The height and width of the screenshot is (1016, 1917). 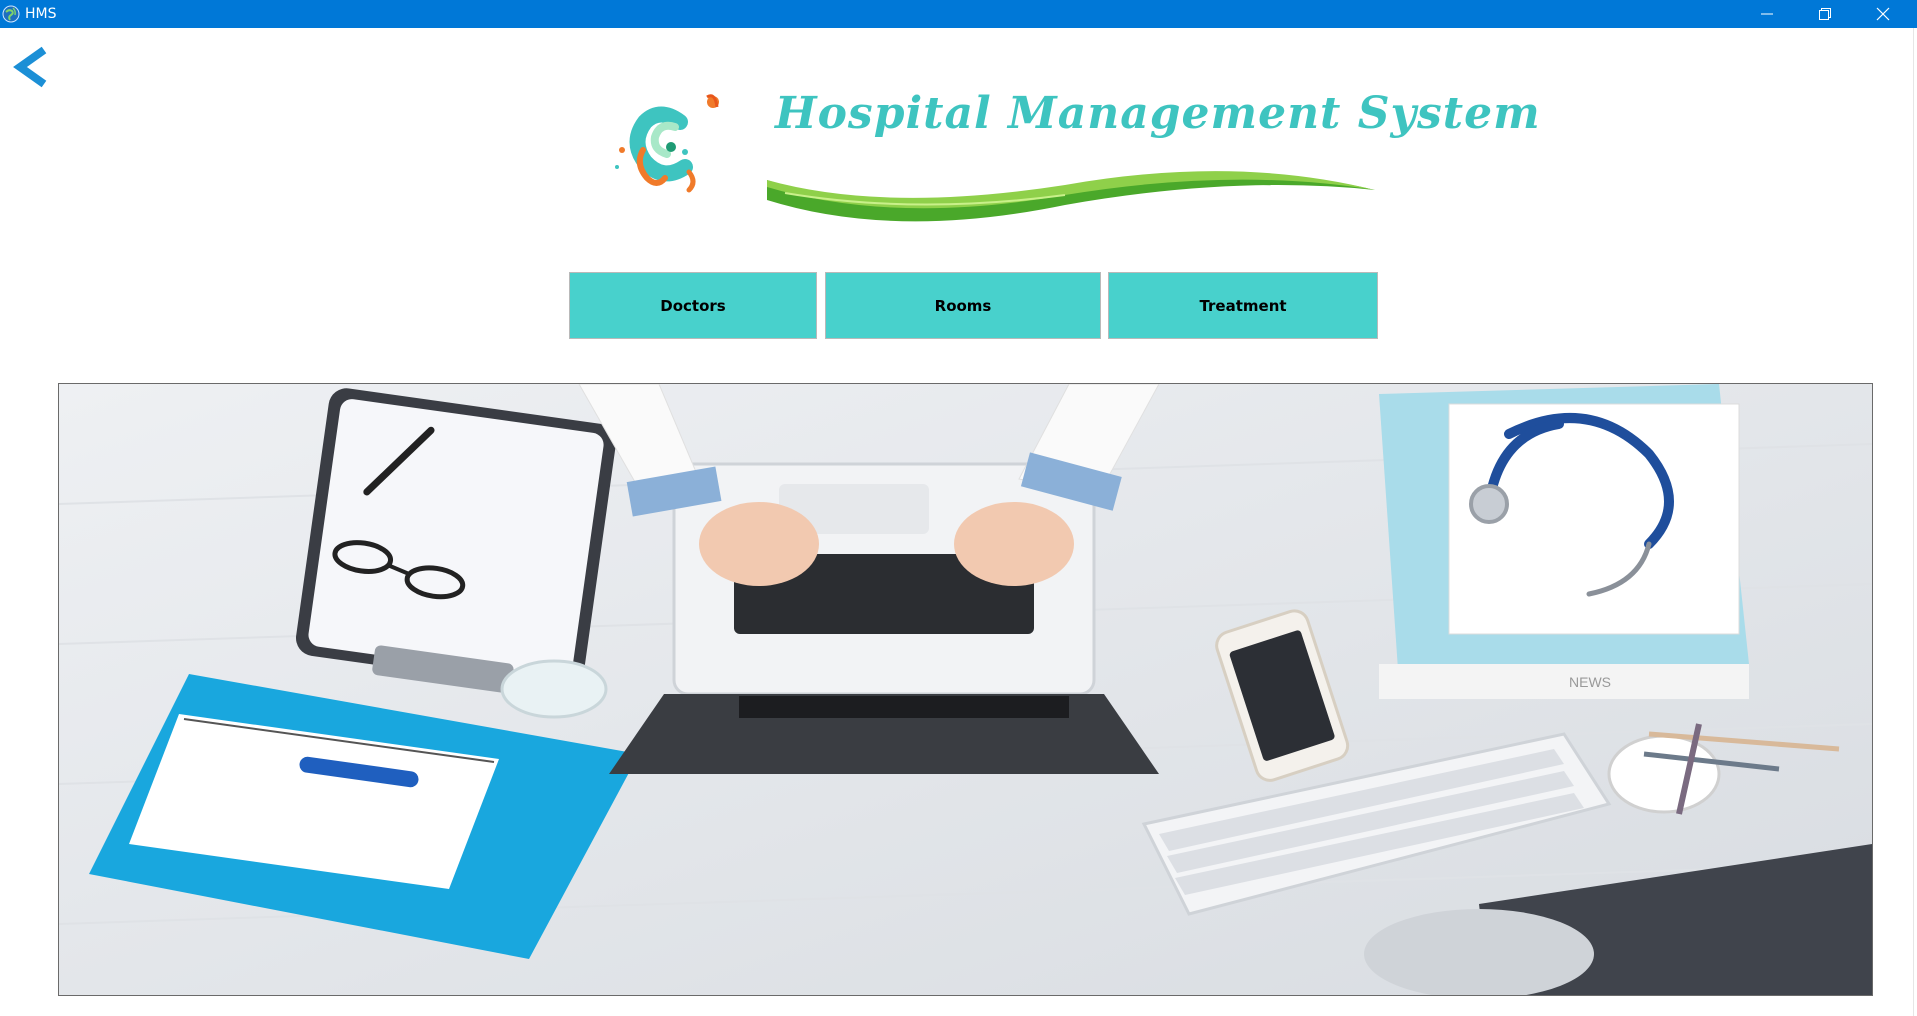 What do you see at coordinates (693, 305) in the screenshot?
I see `doctors-button: Doctors` at bounding box center [693, 305].